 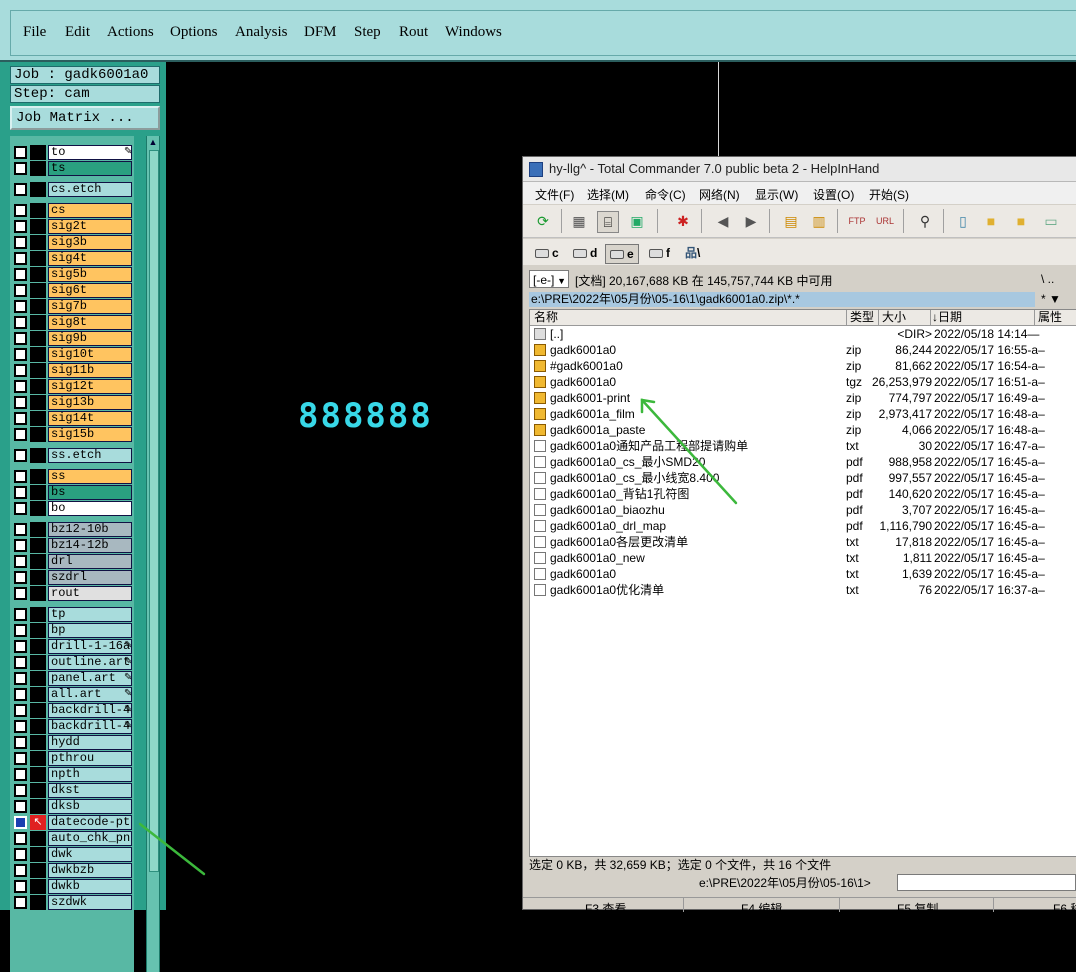 What do you see at coordinates (90, 790) in the screenshot?
I see `layer-name: dkst` at bounding box center [90, 790].